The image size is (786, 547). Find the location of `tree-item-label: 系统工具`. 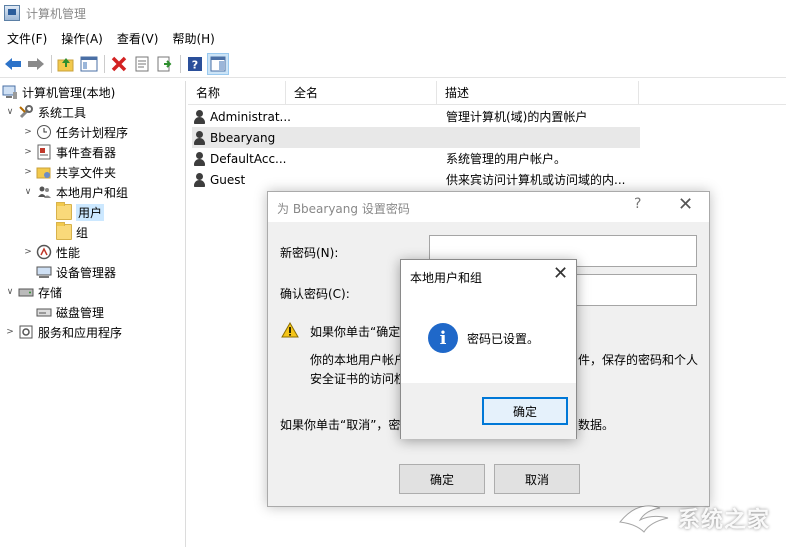

tree-item-label: 系统工具 is located at coordinates (62, 112).